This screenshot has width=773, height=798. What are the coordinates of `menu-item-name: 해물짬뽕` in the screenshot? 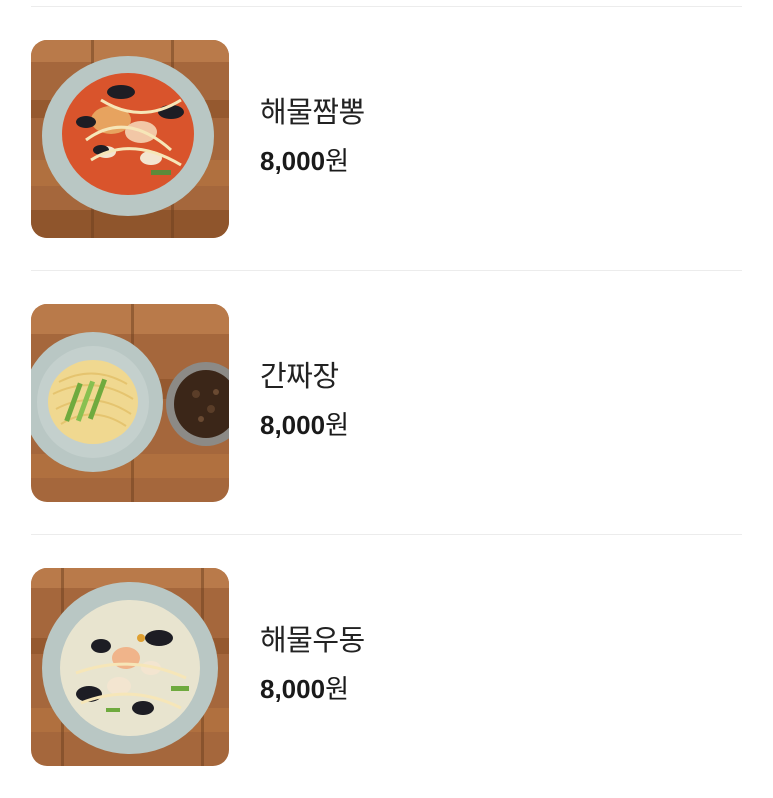 It's located at (312, 113).